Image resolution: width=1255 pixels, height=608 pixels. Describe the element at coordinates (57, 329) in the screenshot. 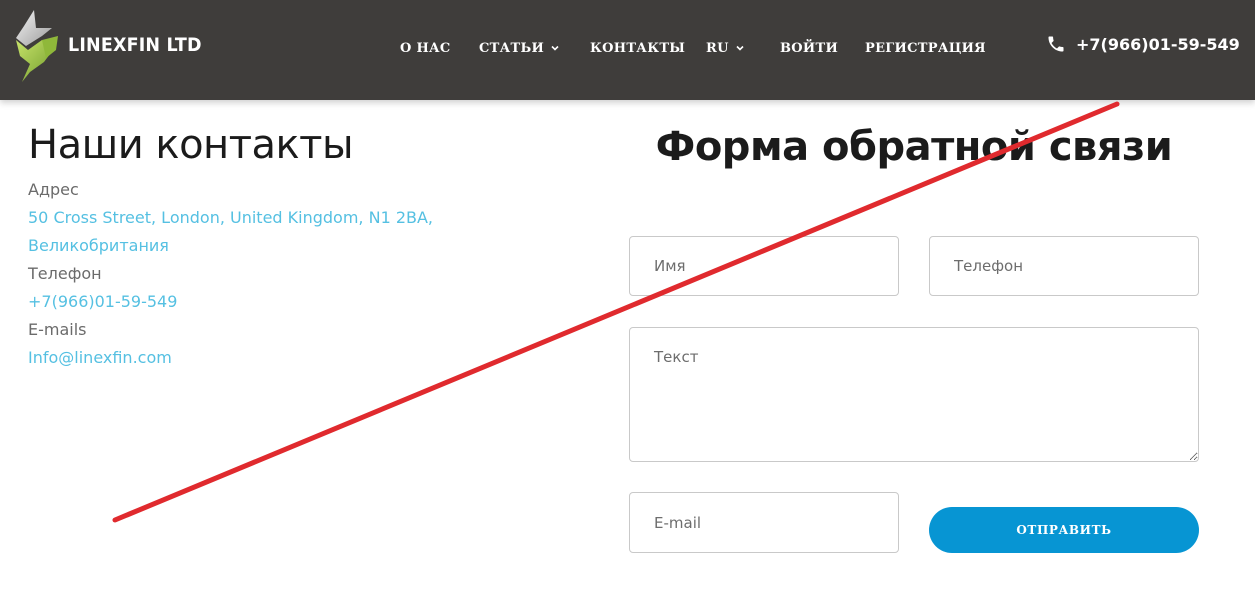

I see `email-label: E-mails` at that location.